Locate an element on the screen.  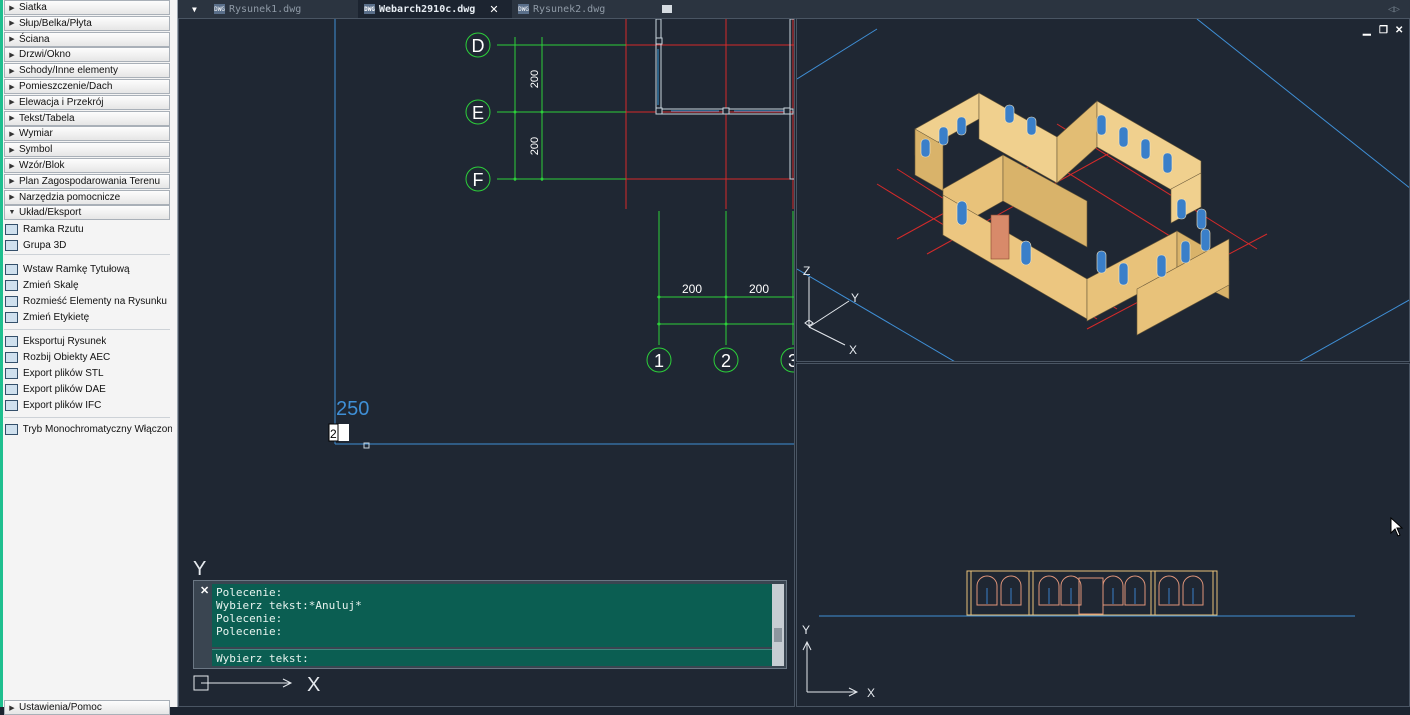
new-tab-icon is located at coordinates (669, 9).